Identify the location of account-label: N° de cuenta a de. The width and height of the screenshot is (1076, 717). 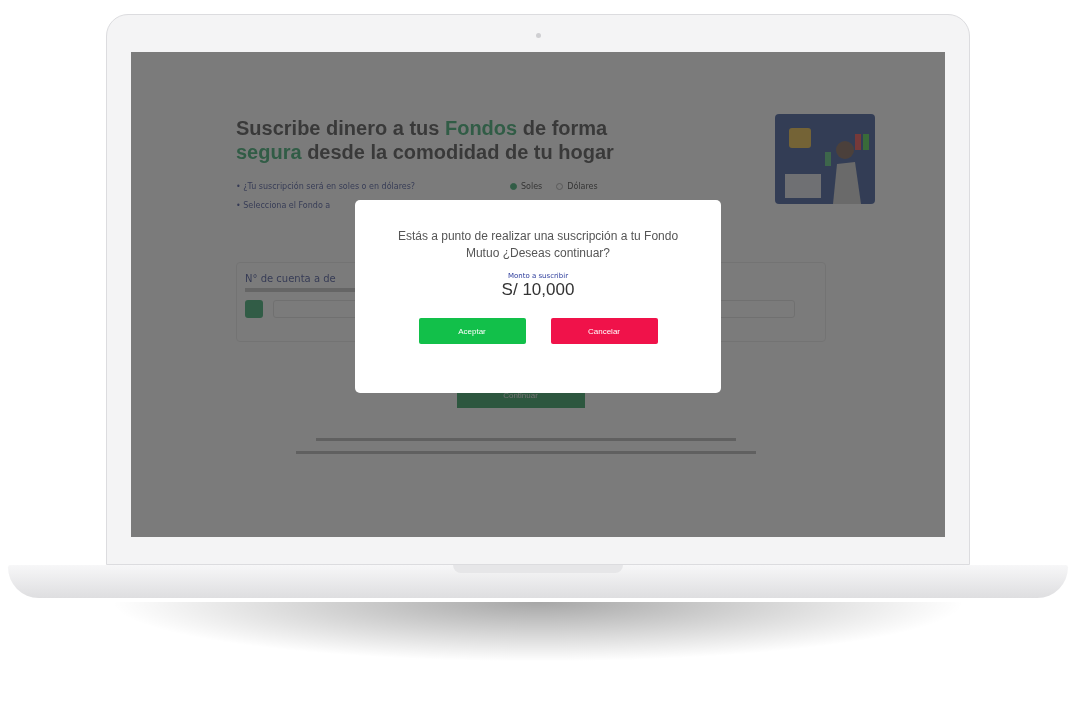
(290, 278).